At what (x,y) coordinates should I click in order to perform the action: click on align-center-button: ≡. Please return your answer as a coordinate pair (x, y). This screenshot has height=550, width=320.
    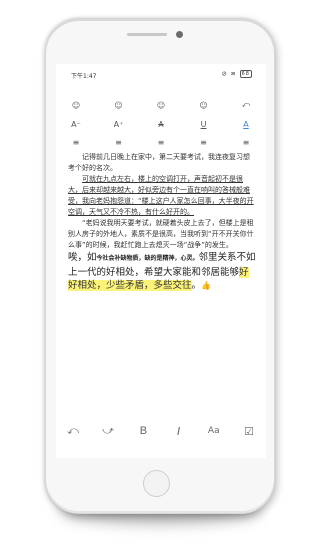
    Looking at the image, I should click on (119, 142).